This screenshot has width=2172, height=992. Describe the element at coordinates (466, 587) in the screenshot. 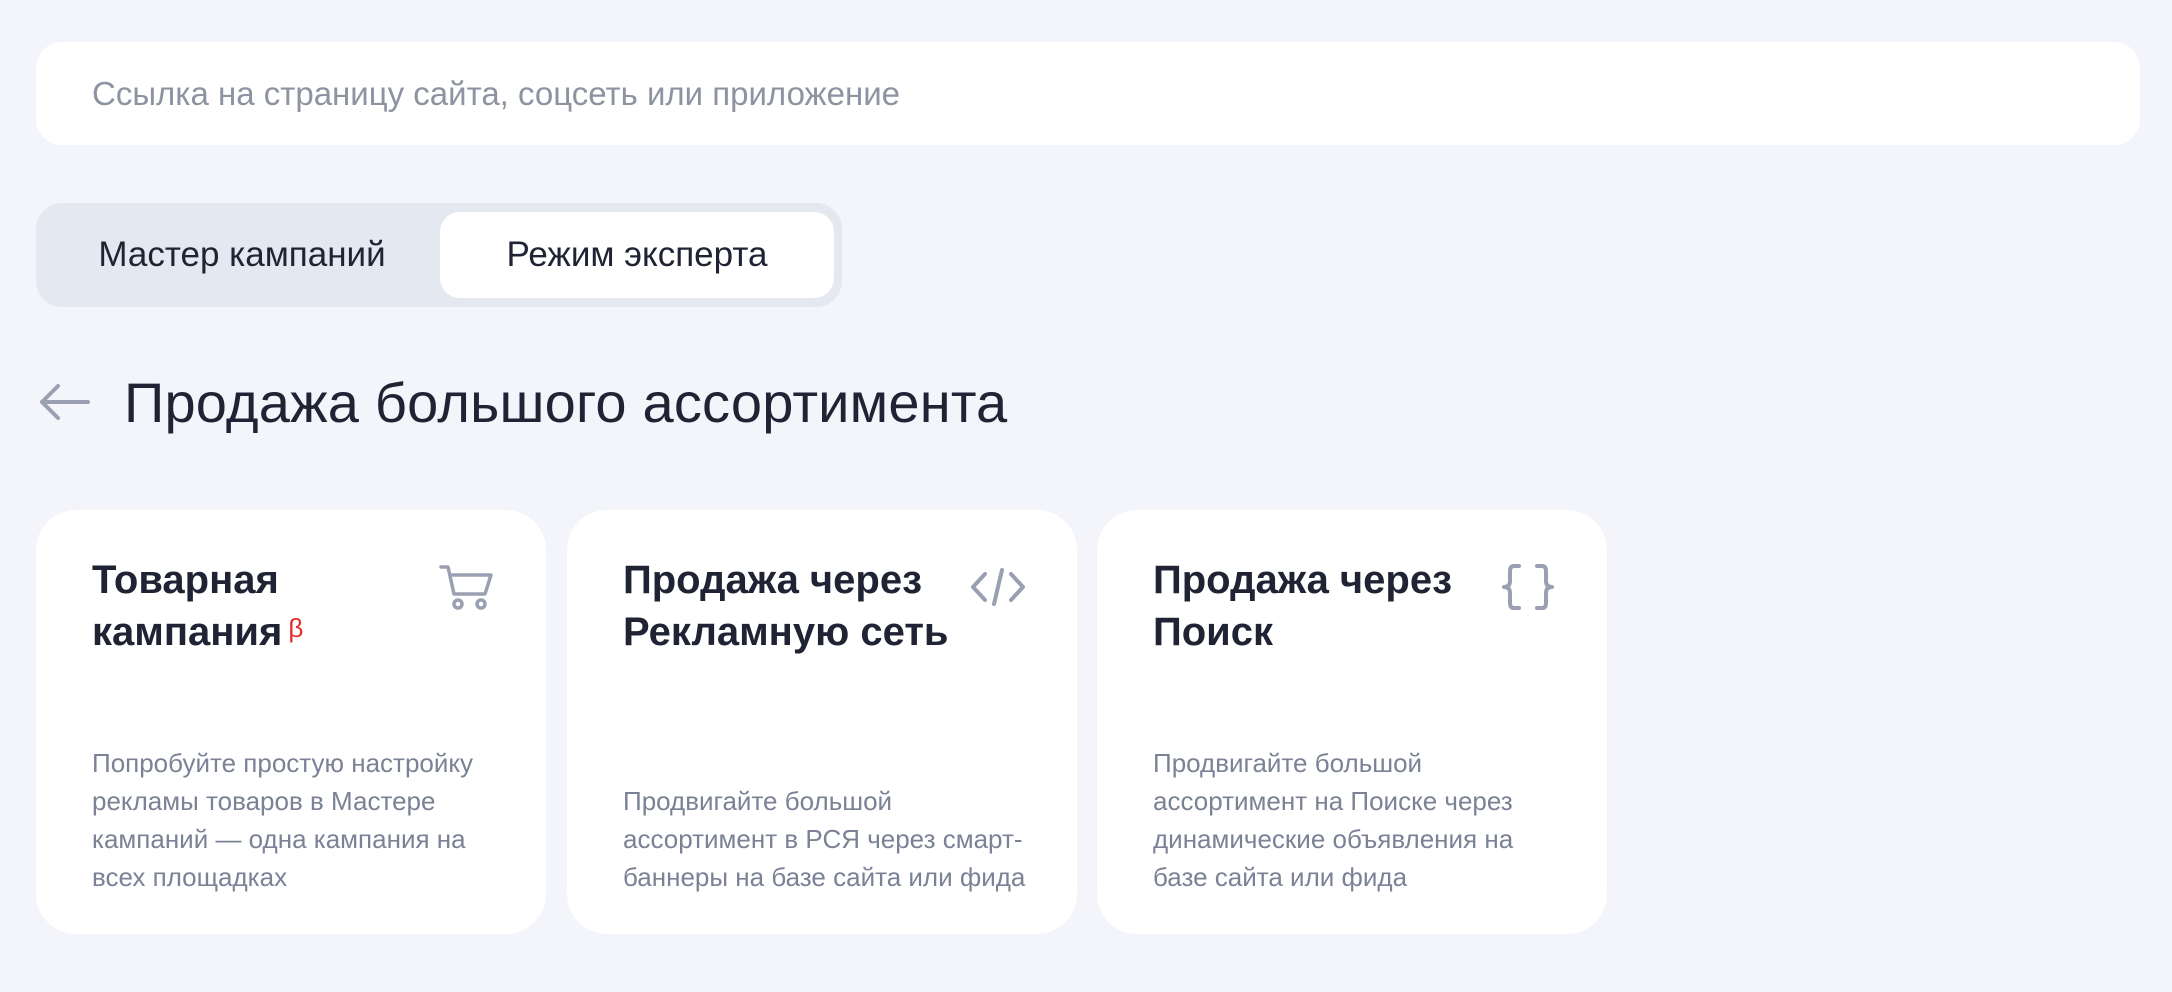

I see `shopping-cart-icon` at that location.